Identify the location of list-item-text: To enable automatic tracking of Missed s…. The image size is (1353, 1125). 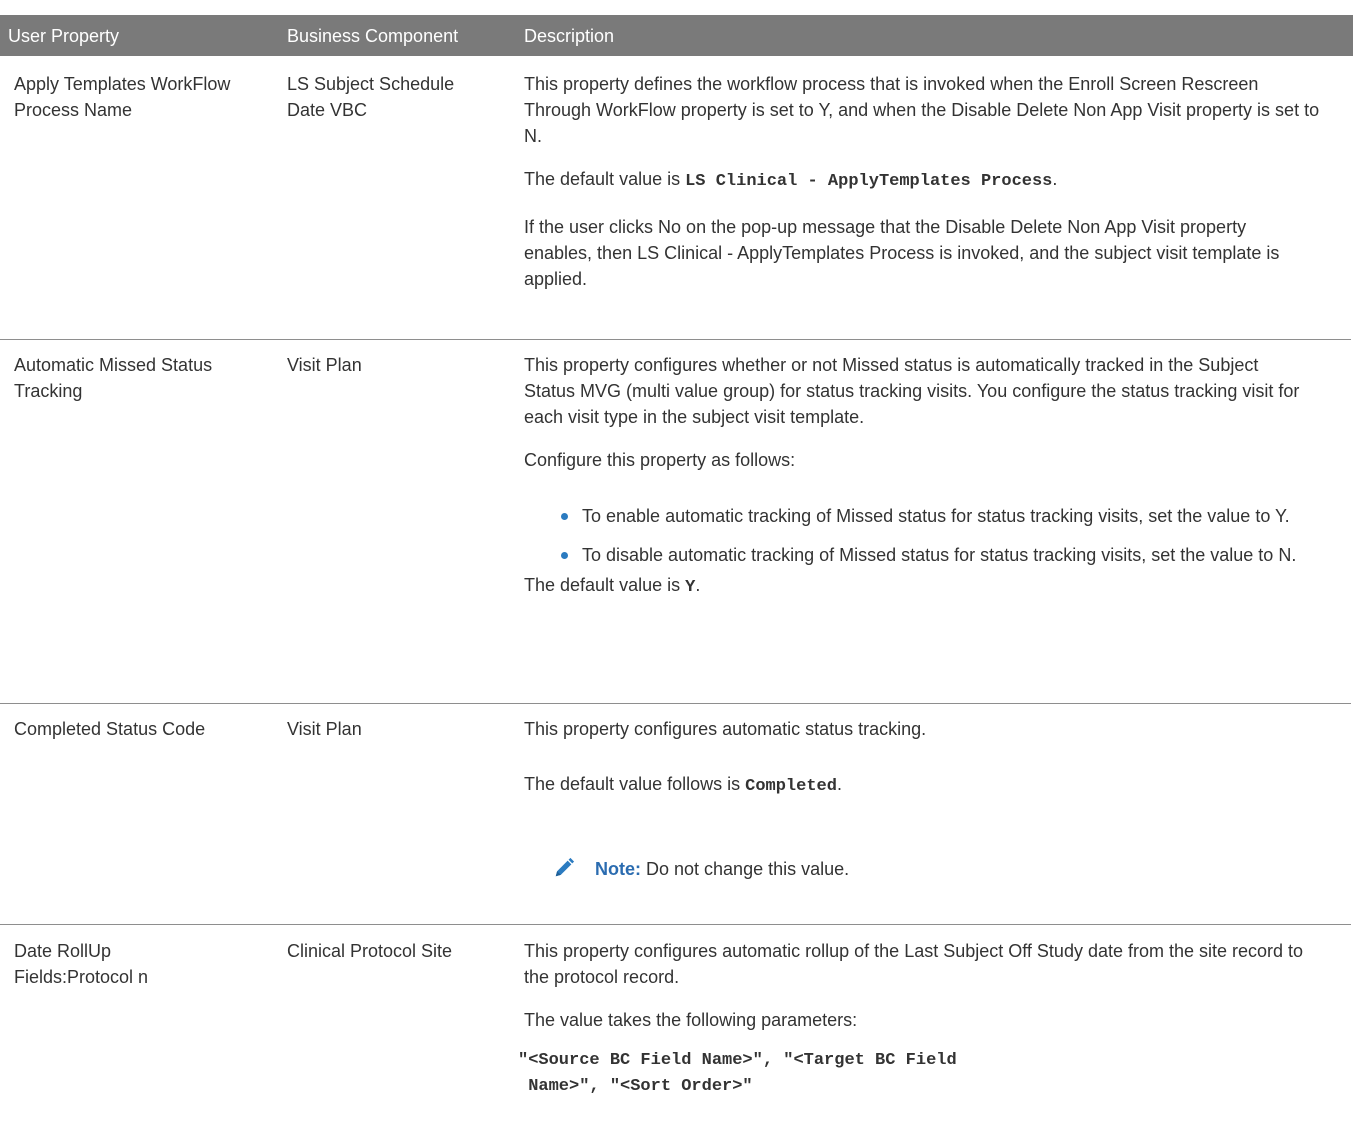
(936, 516).